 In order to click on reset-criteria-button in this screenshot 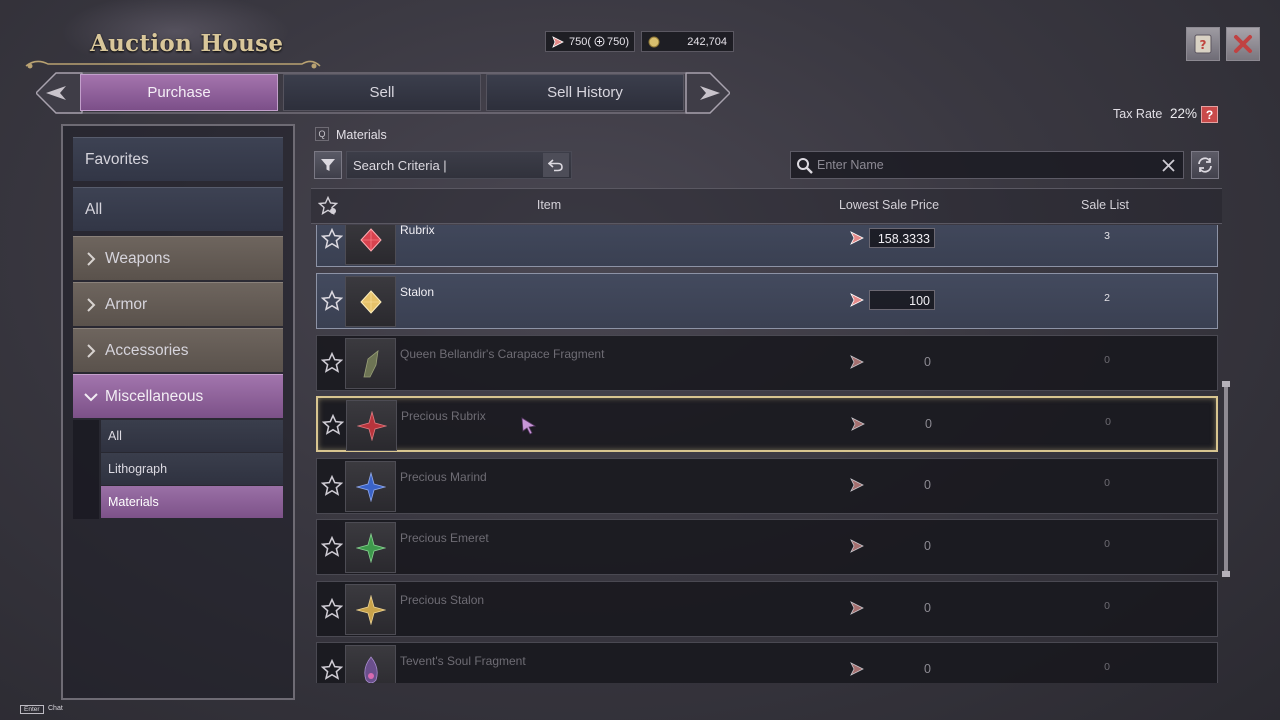, I will do `click(556, 165)`.